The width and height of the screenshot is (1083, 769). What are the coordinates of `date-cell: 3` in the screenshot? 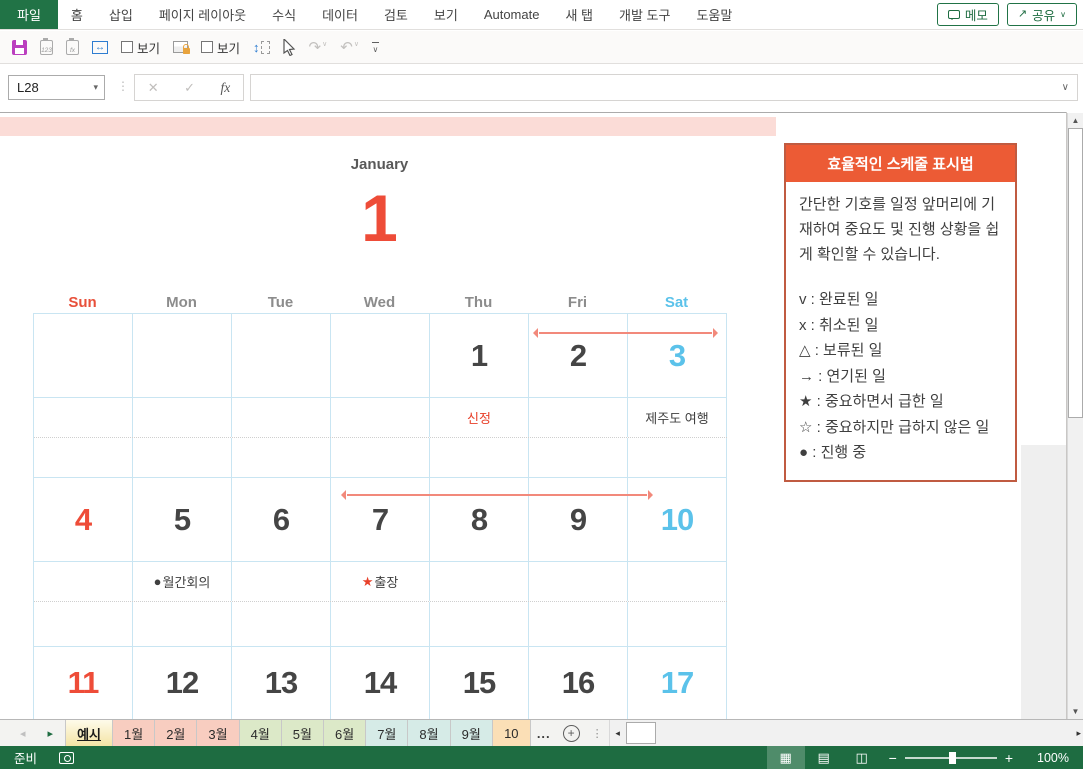 It's located at (677, 355).